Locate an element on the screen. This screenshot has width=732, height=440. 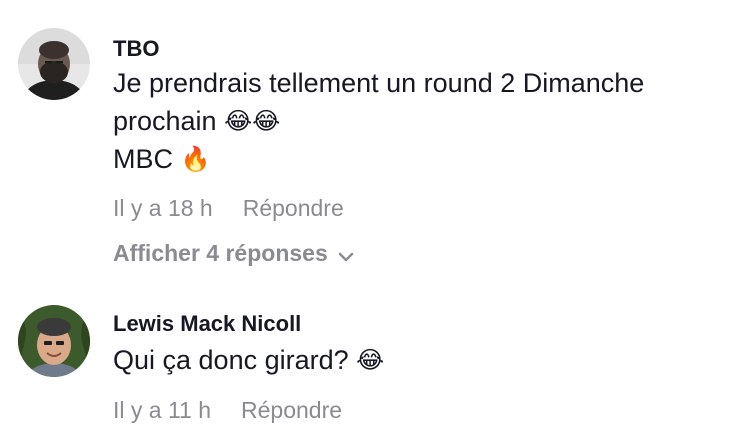
comment-line-text: MBC is located at coordinates (143, 159).